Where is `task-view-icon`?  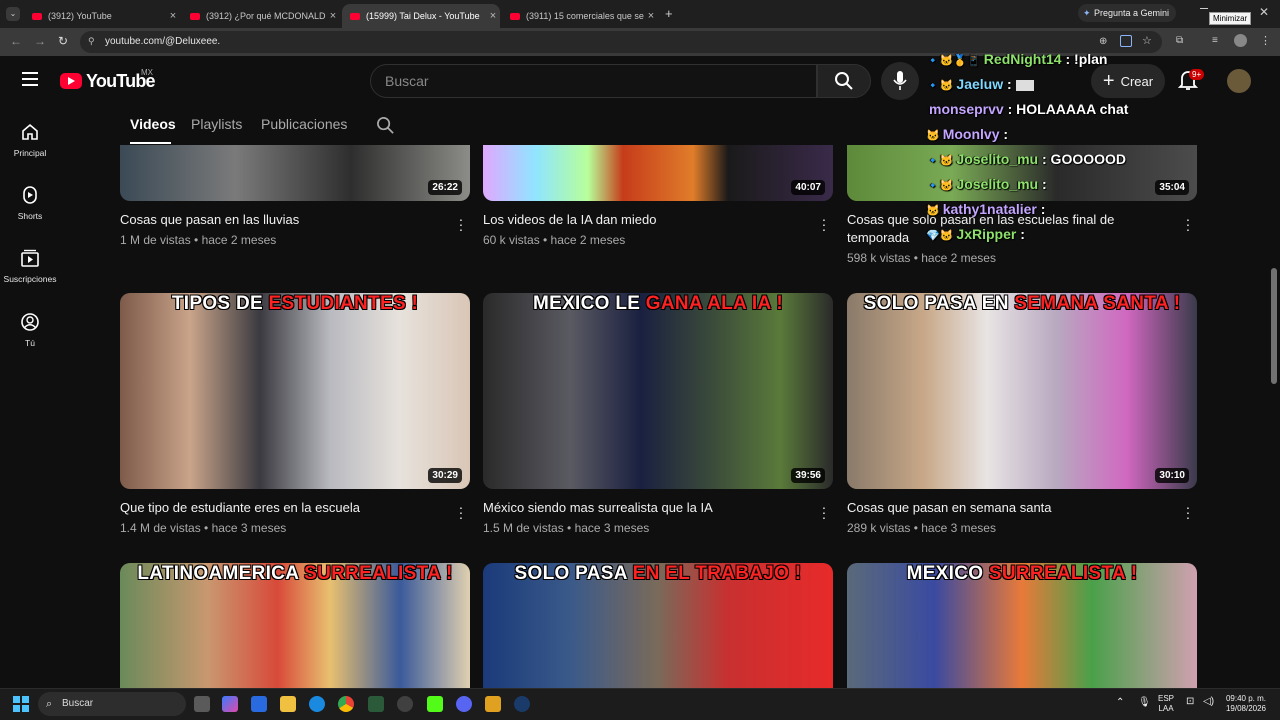
task-view-icon is located at coordinates (202, 704).